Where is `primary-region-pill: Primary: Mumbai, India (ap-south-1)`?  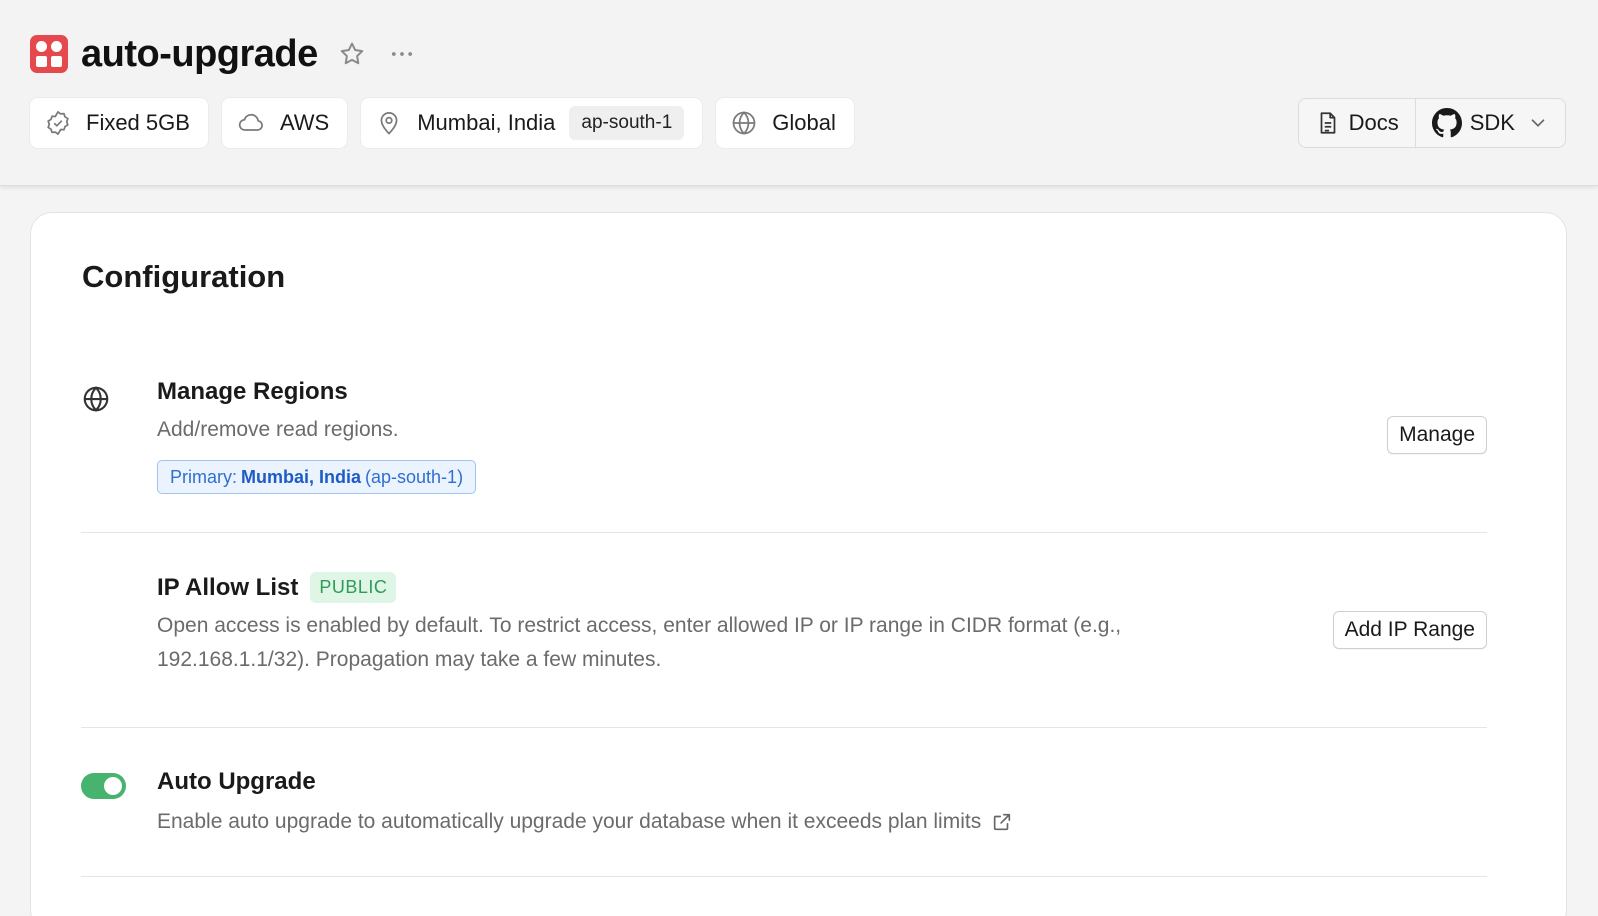
primary-region-pill: Primary: Mumbai, India (ap-south-1) is located at coordinates (317, 477).